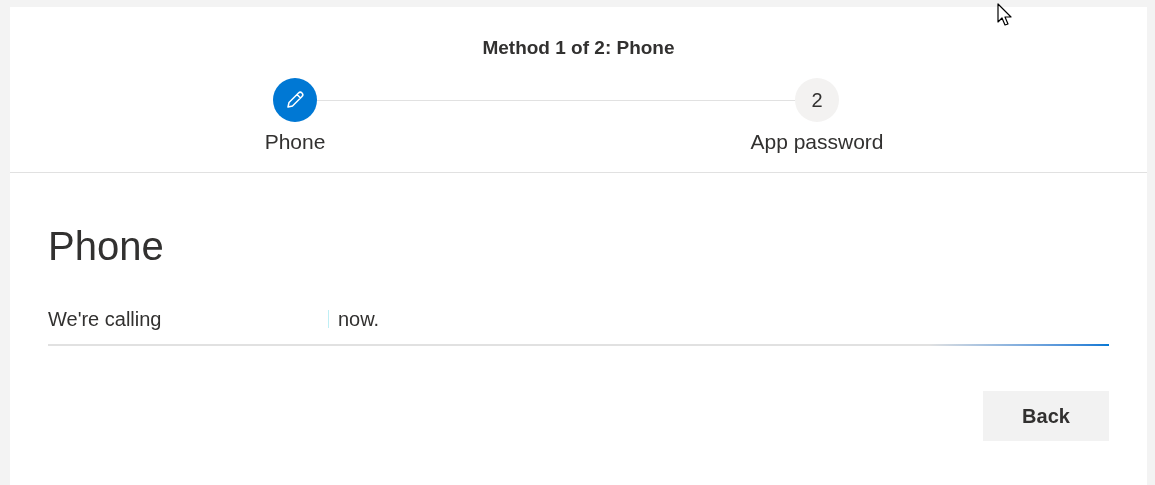 The image size is (1155, 485). What do you see at coordinates (106, 246) in the screenshot?
I see `section-heading: Phone` at bounding box center [106, 246].